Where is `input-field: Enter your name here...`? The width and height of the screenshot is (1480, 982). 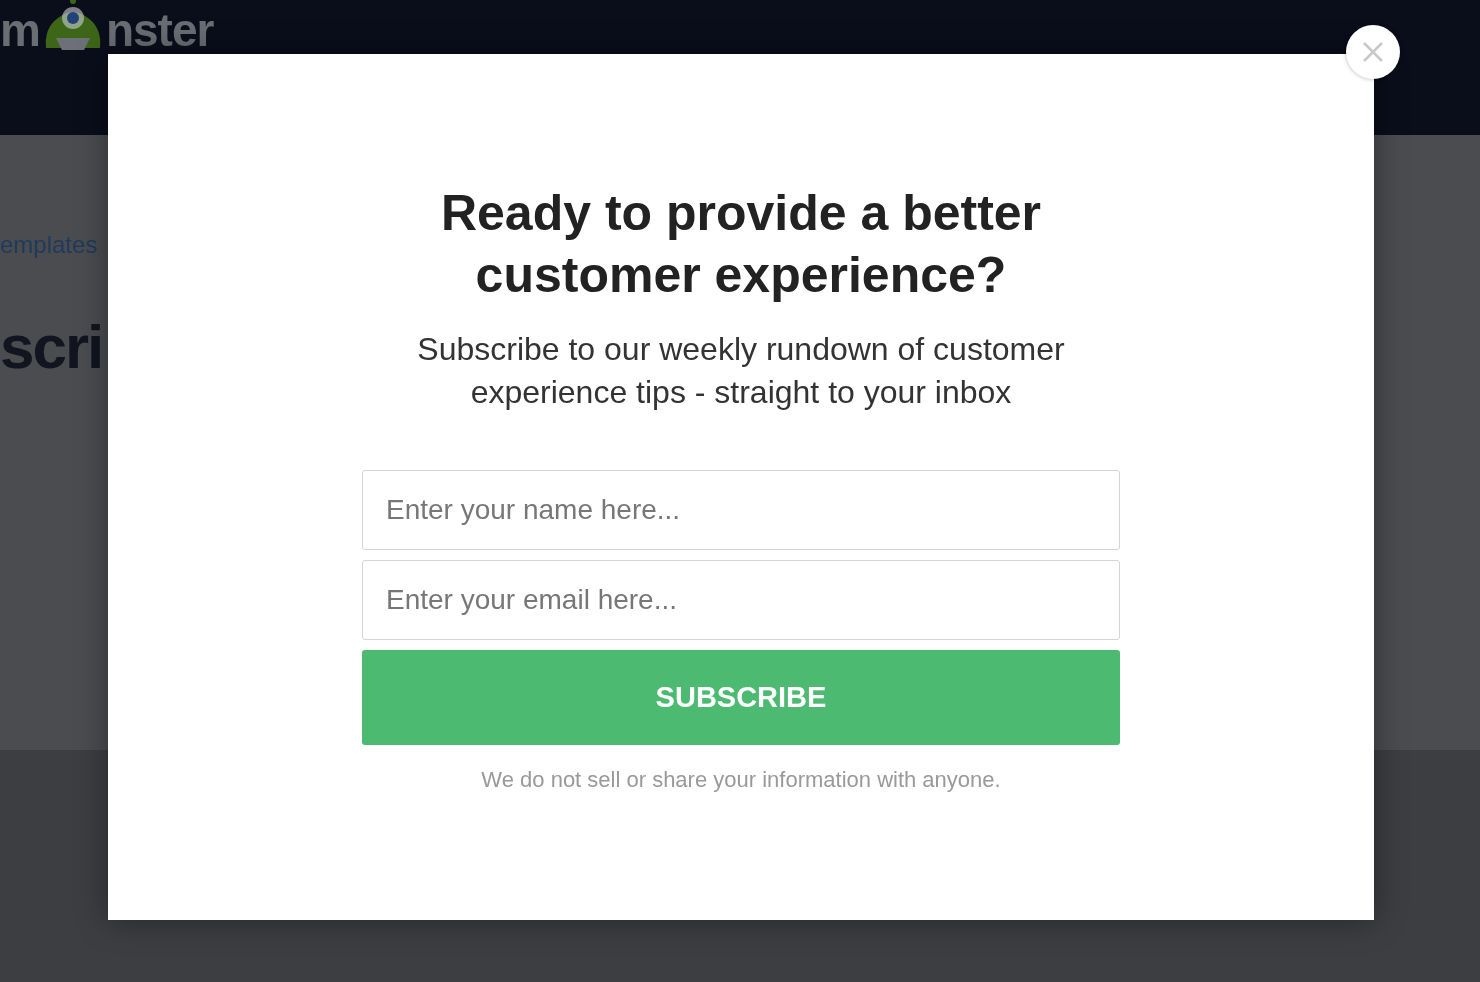
input-field: Enter your name here... is located at coordinates (741, 510).